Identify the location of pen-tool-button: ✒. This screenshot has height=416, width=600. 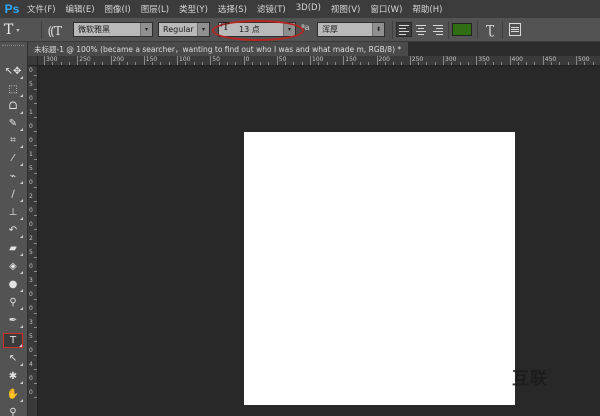
(13, 320).